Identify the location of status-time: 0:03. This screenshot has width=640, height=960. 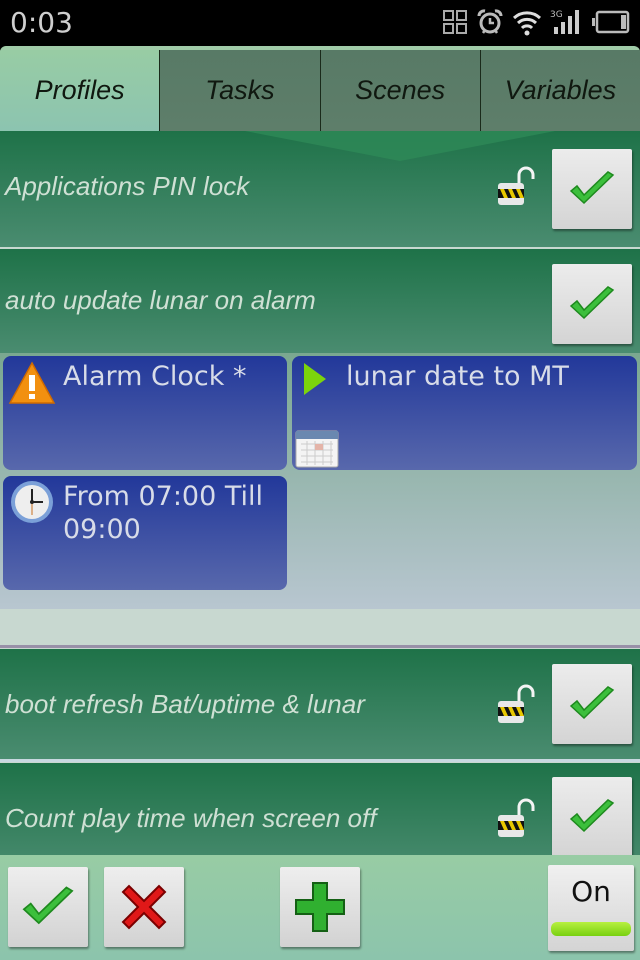
(41, 22).